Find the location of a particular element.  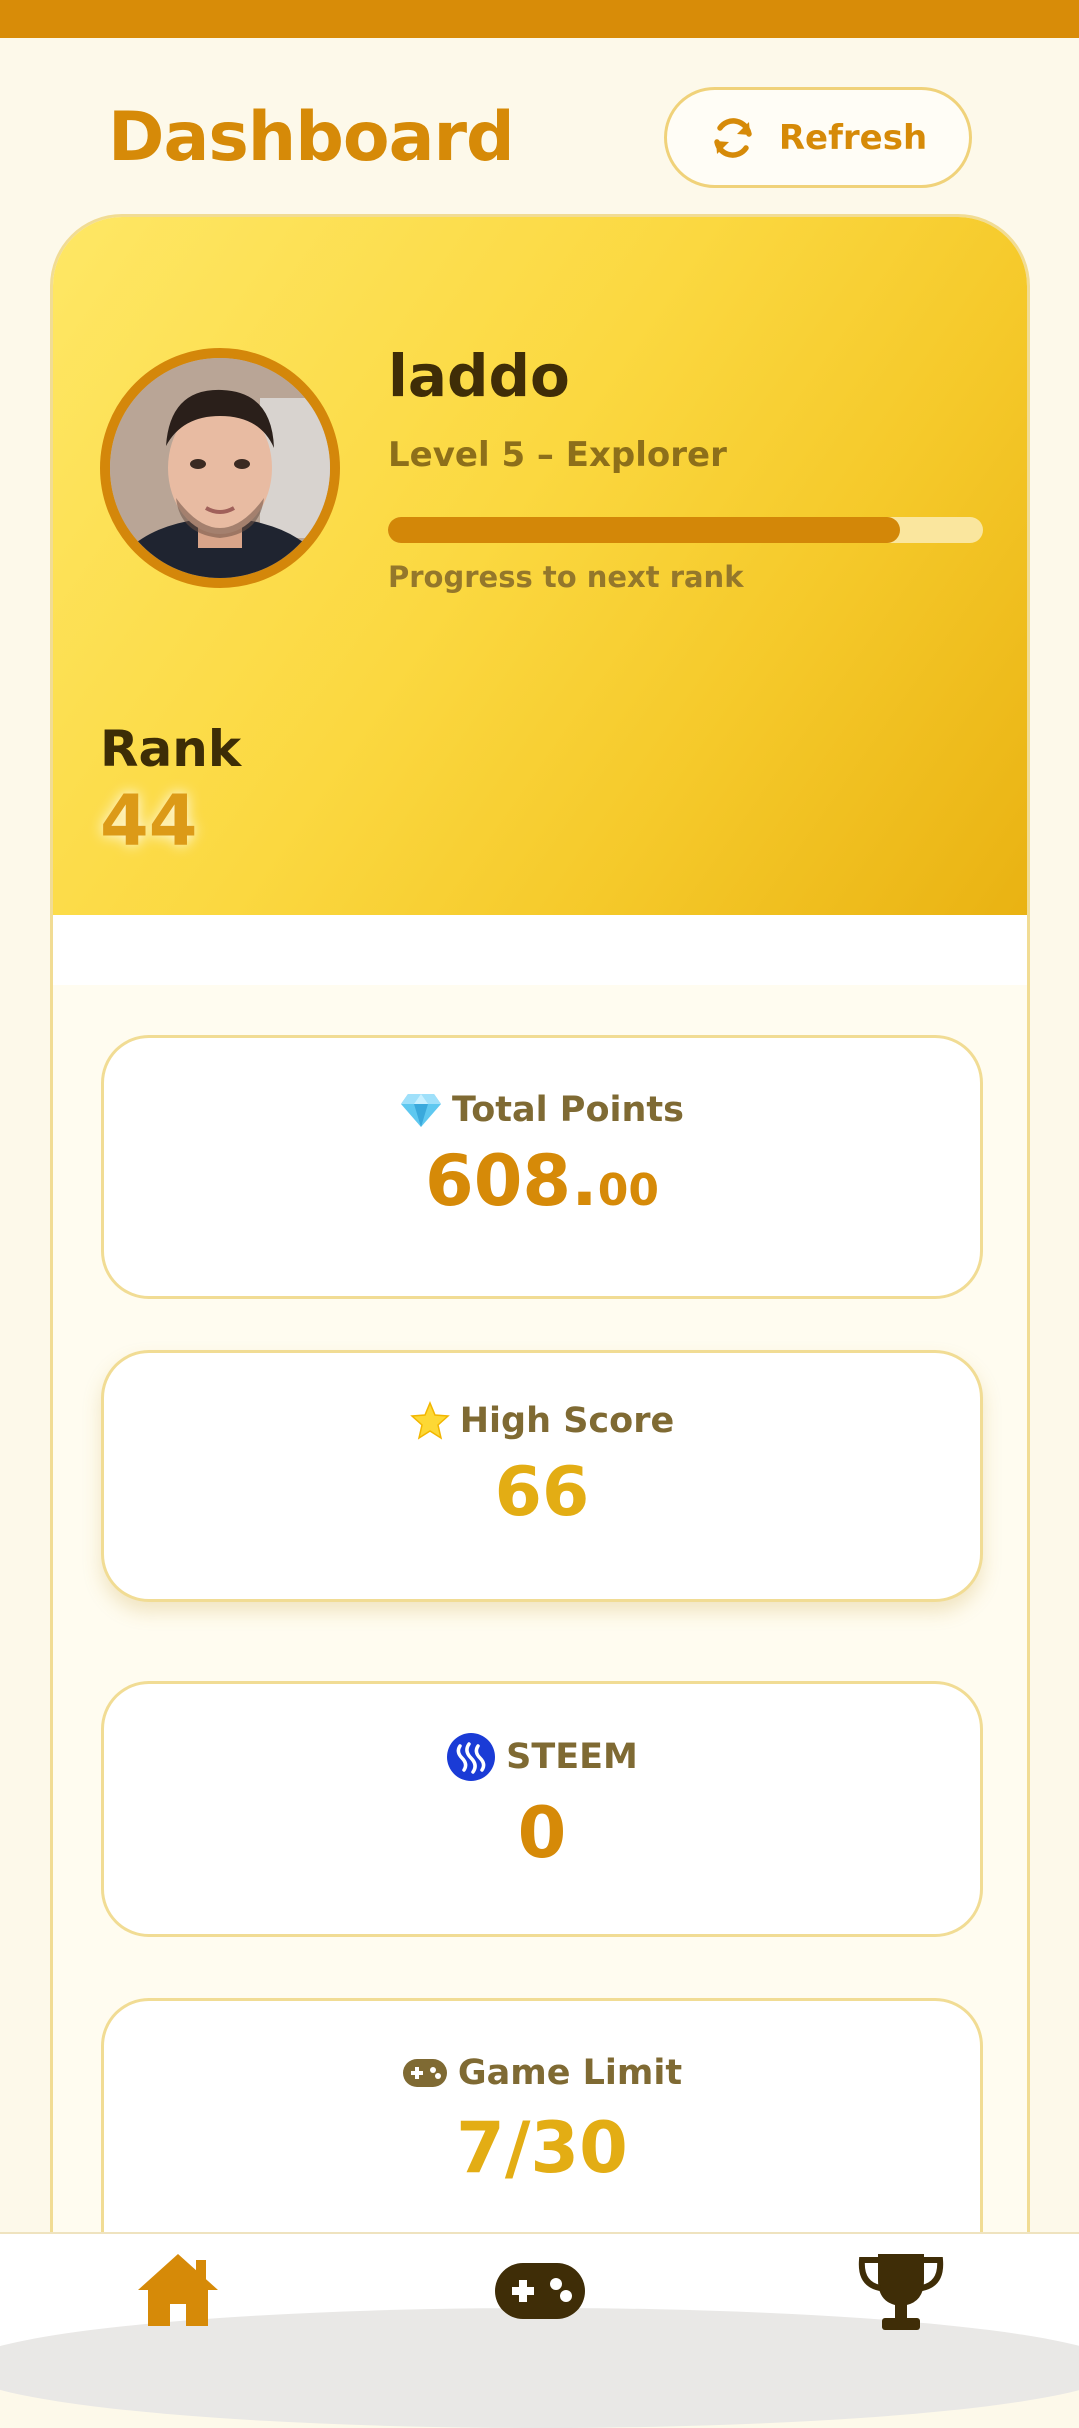

refresh-icon is located at coordinates (733, 137).